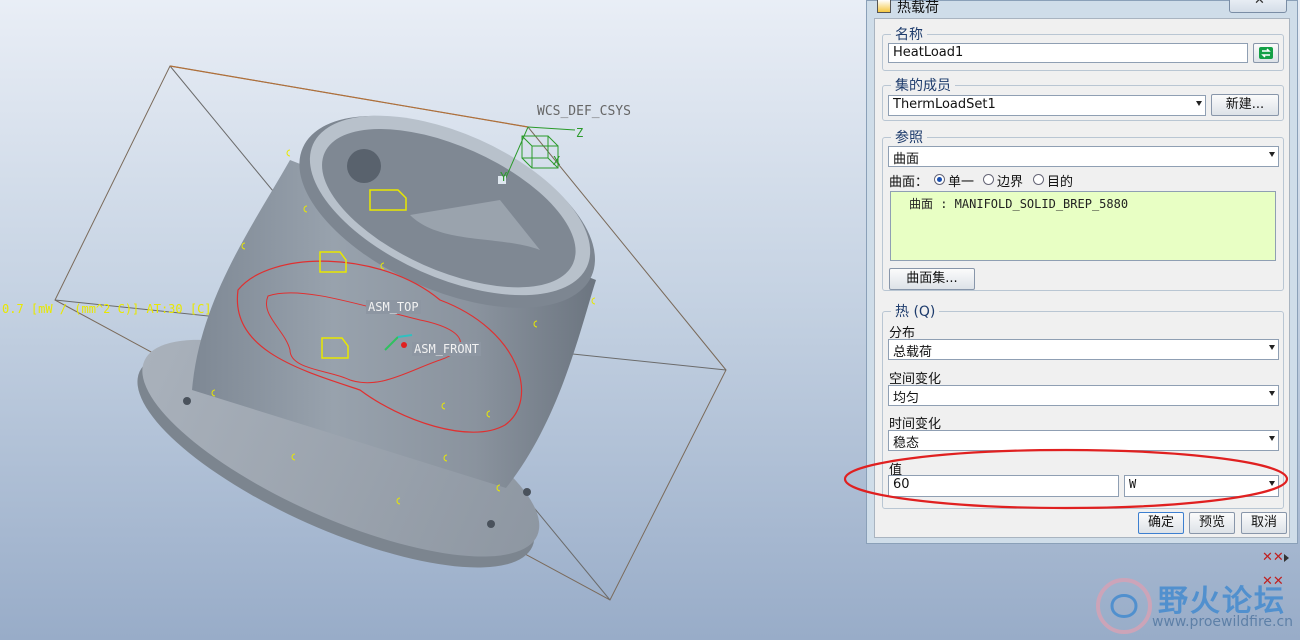  Describe the element at coordinates (1161, 523) in the screenshot. I see `ok-button: 确定` at that location.